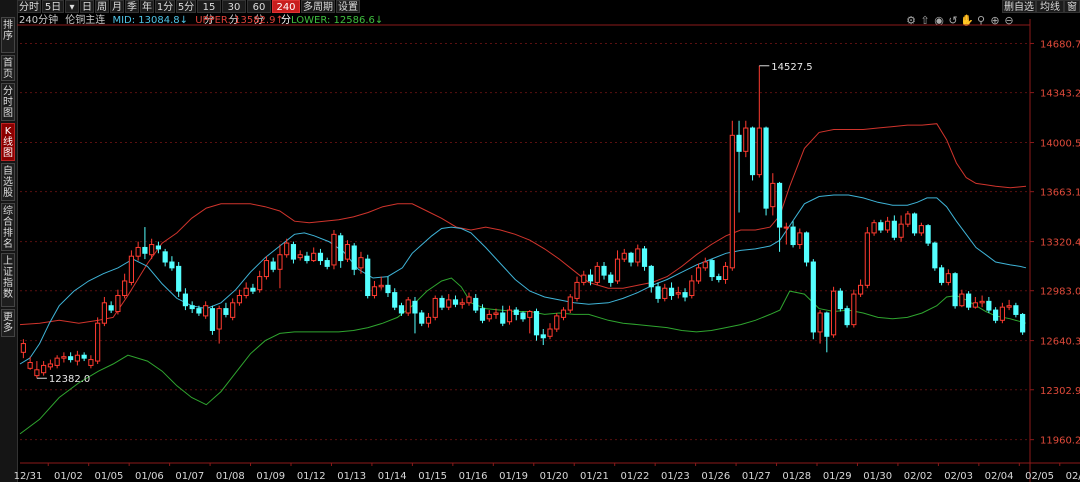 This screenshot has height=482, width=1080. Describe the element at coordinates (1060, 292) in the screenshot. I see `price-tick-label: 12983.0` at that location.